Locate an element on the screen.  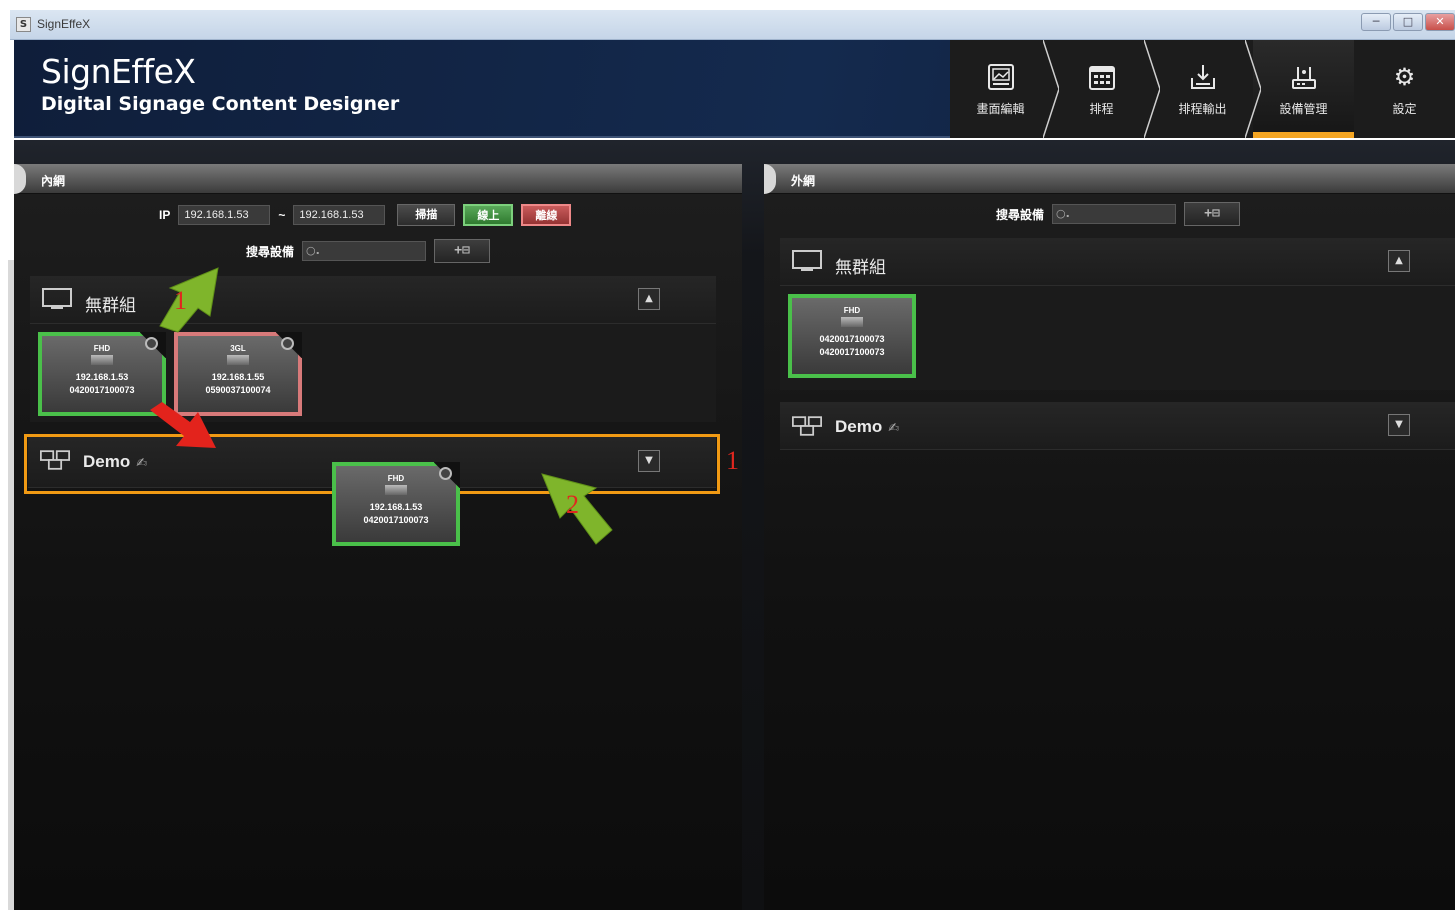
group-icon is located at coordinates (807, 426).